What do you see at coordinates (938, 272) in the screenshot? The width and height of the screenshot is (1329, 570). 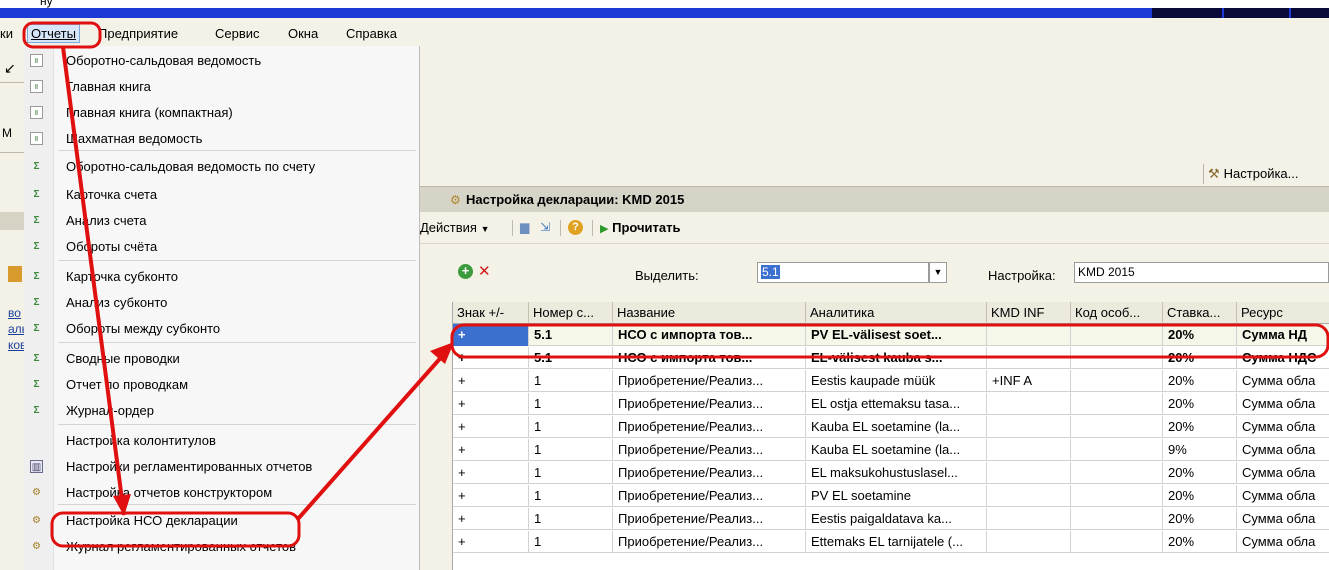 I see `select-dropdown-icon: ▼` at bounding box center [938, 272].